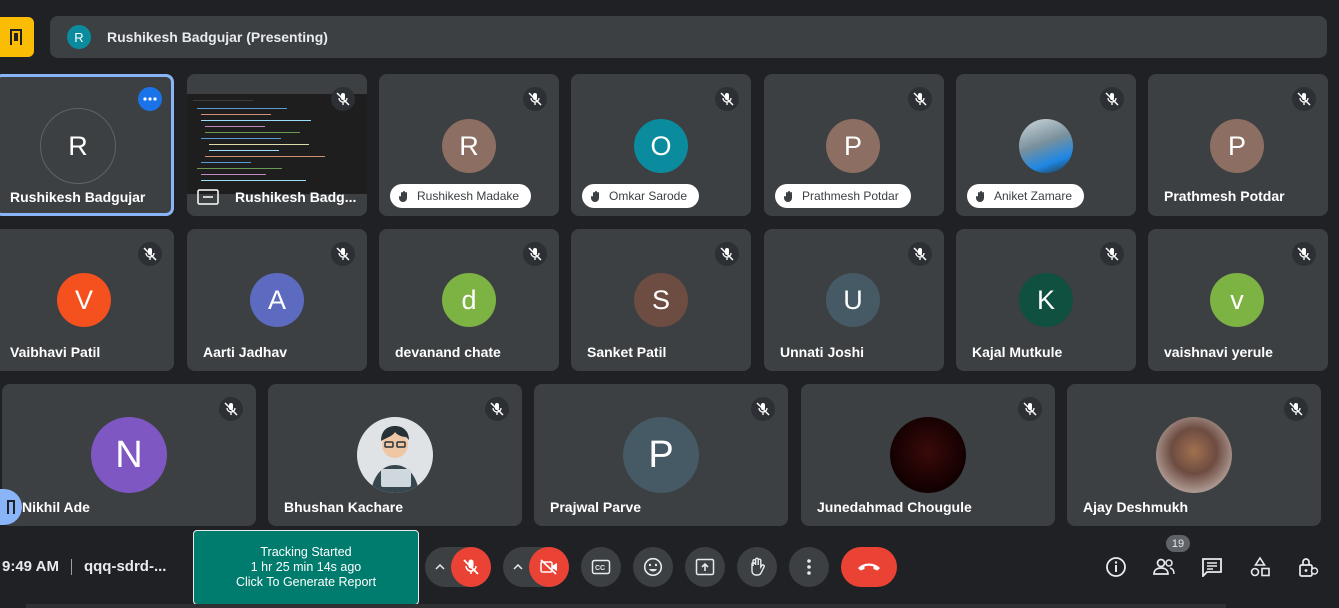 This screenshot has height=608, width=1339. I want to click on raised-hand-pill: Aniket Zamare, so click(1026, 196).